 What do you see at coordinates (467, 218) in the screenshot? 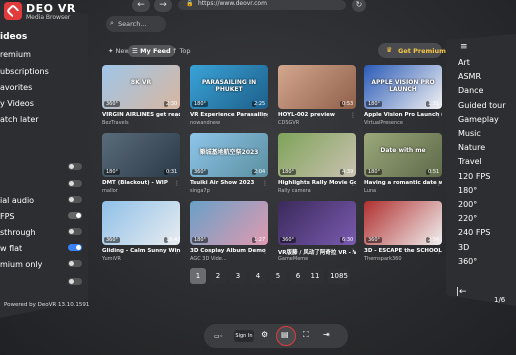
I see `category-item: 220°` at bounding box center [467, 218].